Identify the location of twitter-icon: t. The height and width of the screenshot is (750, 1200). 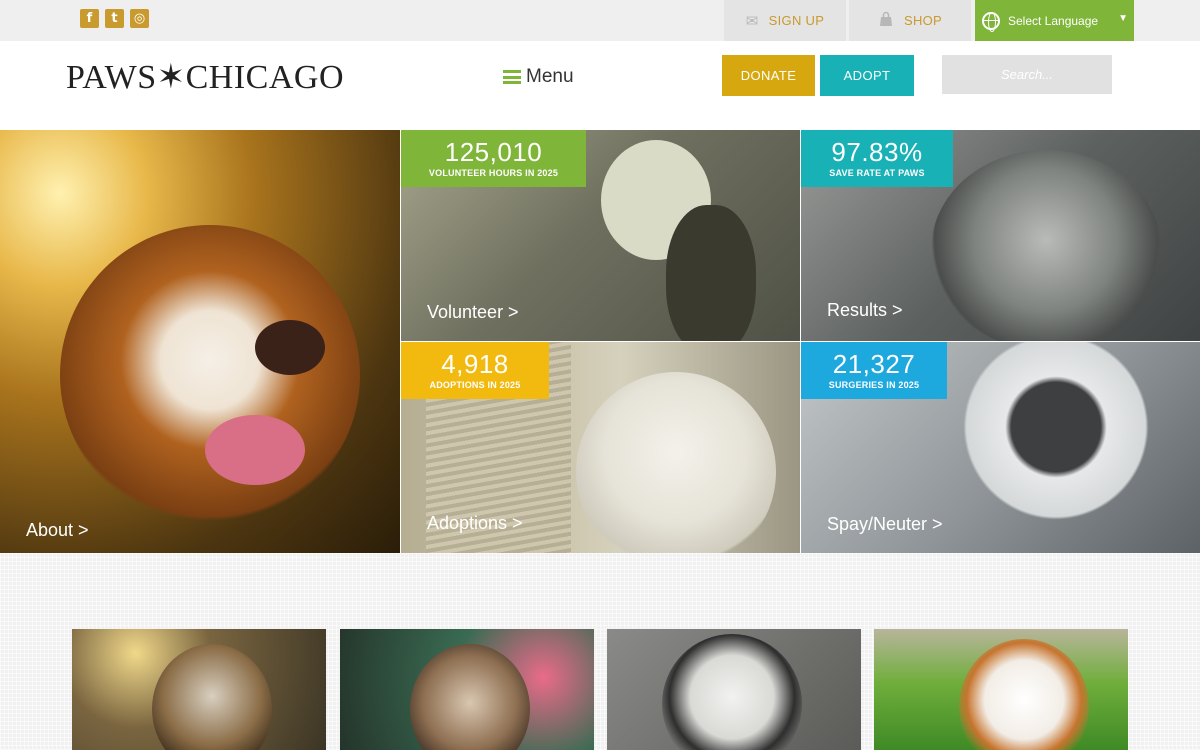
(114, 18).